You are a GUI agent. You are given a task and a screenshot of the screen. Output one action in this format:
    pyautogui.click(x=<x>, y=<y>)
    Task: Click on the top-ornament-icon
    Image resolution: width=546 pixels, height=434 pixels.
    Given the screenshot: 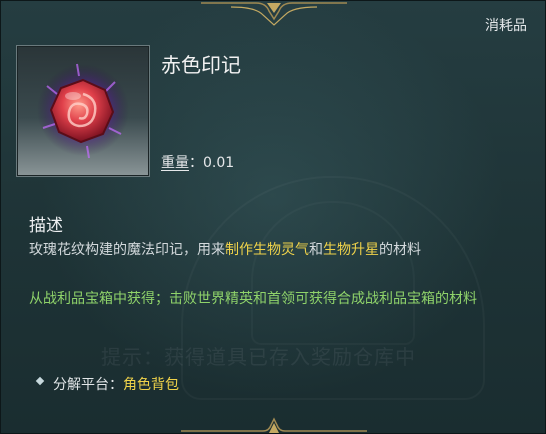 What is the action you would take?
    pyautogui.click(x=274, y=14)
    